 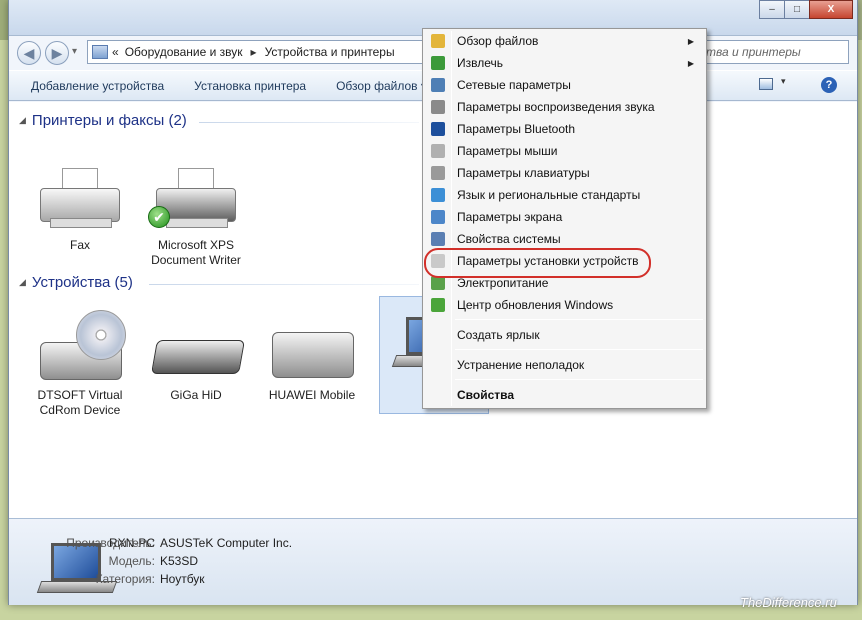 I want to click on device-xps-writer: ✔ Microsoft XPS Document Writer, so click(x=196, y=214).